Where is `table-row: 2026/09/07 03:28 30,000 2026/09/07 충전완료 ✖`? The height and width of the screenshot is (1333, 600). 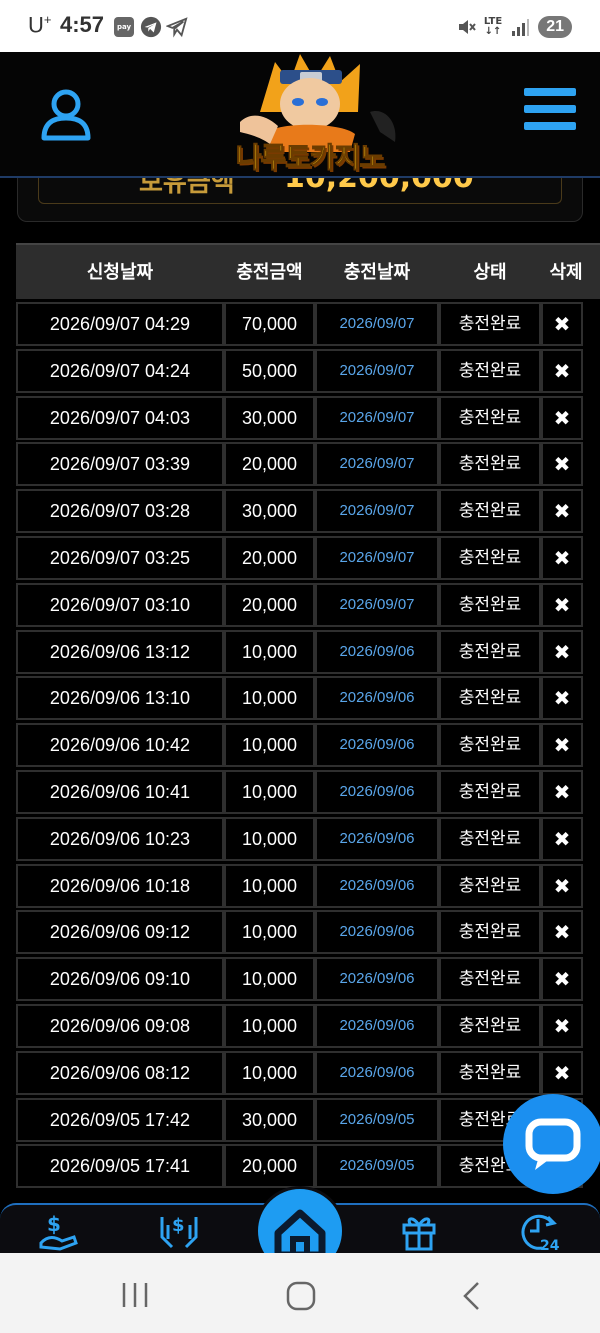 table-row: 2026/09/07 03:28 30,000 2026/09/07 충전완료 ✖ is located at coordinates (308, 512).